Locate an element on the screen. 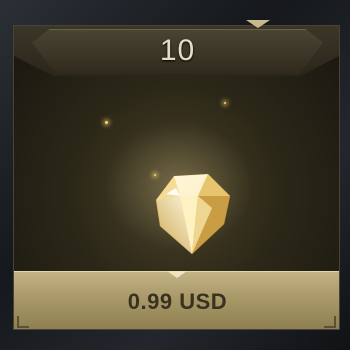 This screenshot has width=350, height=350. offer-quantity: 10 is located at coordinates (177, 50).